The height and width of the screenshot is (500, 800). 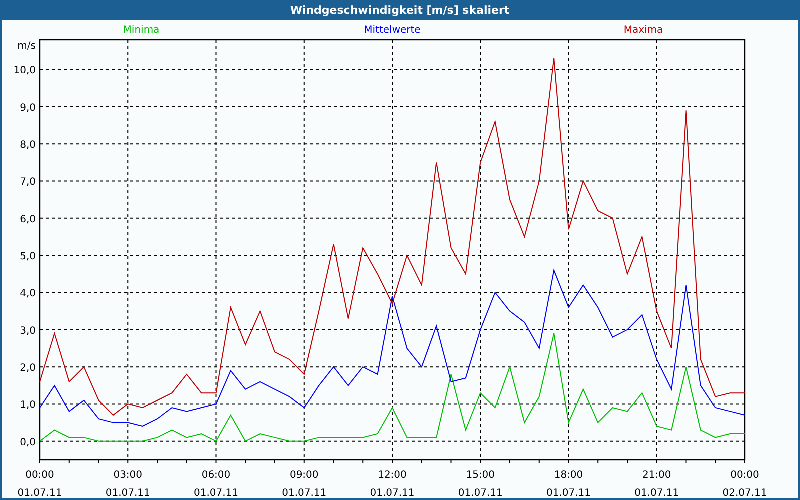 What do you see at coordinates (400, 10) in the screenshot?
I see `window-title: Windgeschwindigkeit [m/s] skaliert` at bounding box center [400, 10].